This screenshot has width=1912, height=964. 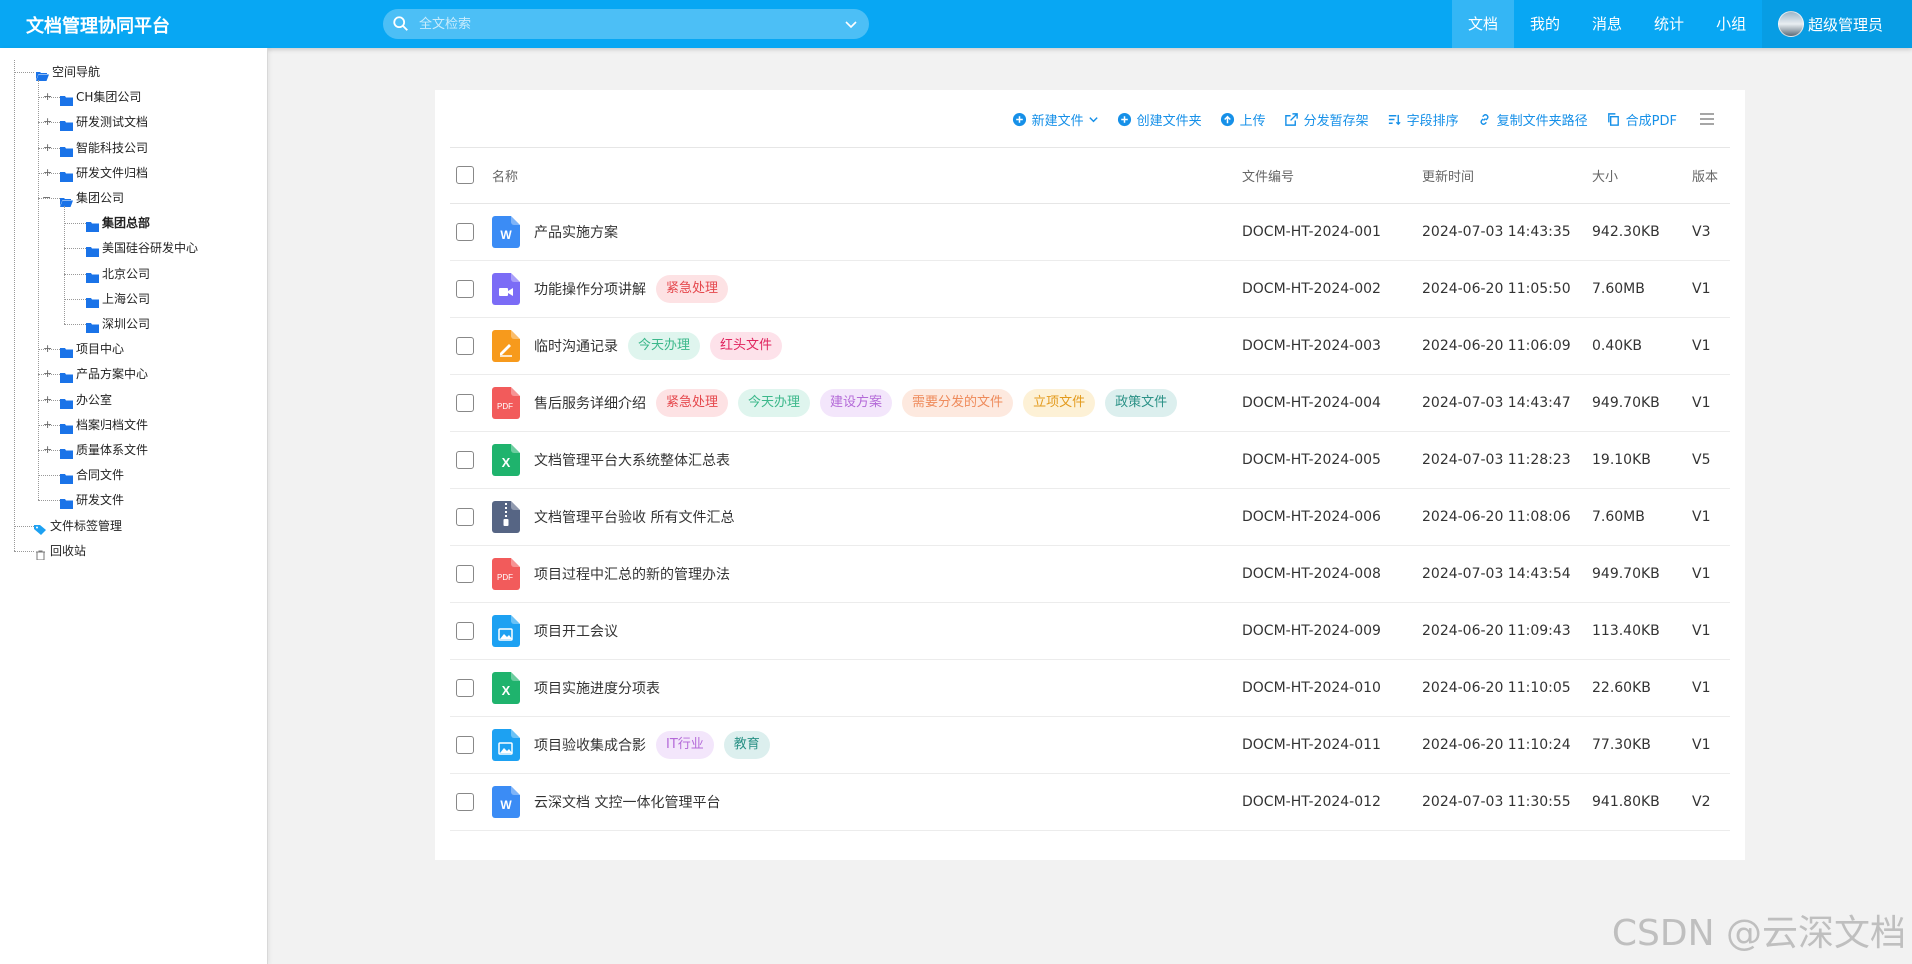 What do you see at coordinates (505, 406) in the screenshot?
I see `svg-text: PDF` at bounding box center [505, 406].